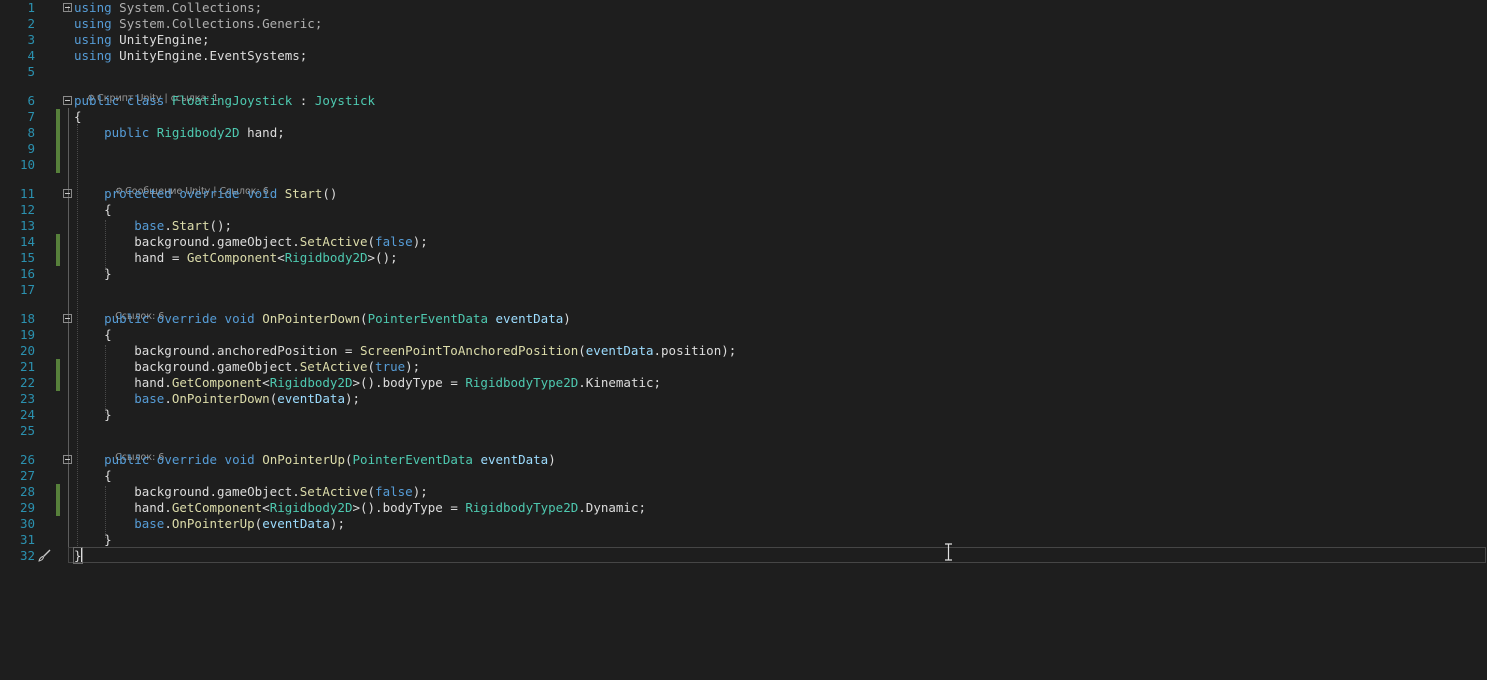  Describe the element at coordinates (743, 226) in the screenshot. I see `code-line: 13 base.Start();` at that location.